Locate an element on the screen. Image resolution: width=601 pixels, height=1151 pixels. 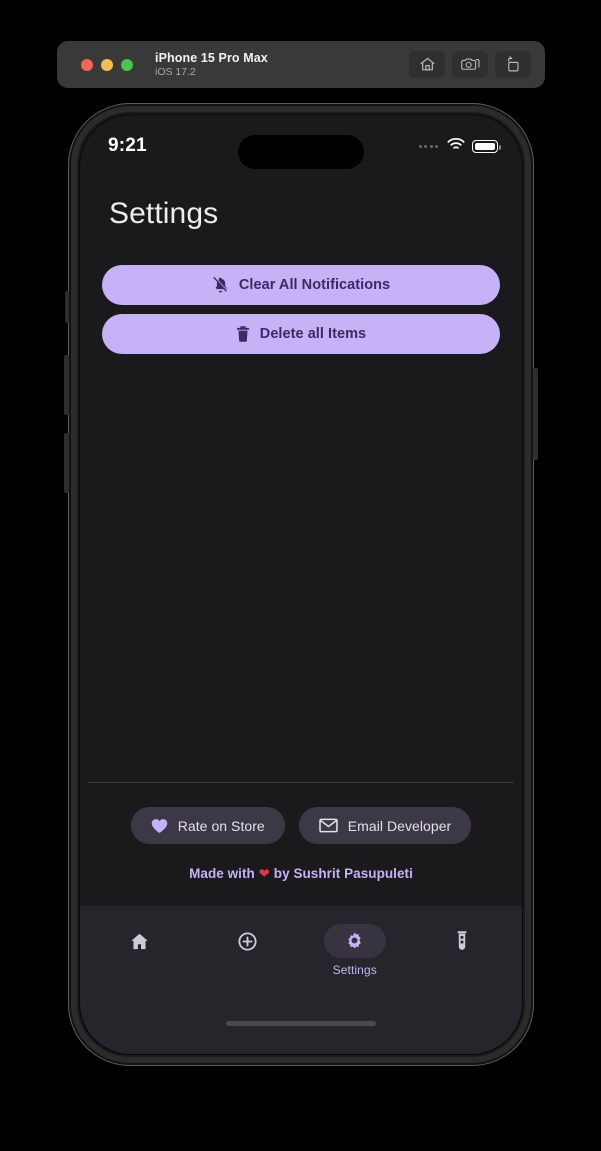
simulator-screenshot-button is located at coordinates (470, 64).